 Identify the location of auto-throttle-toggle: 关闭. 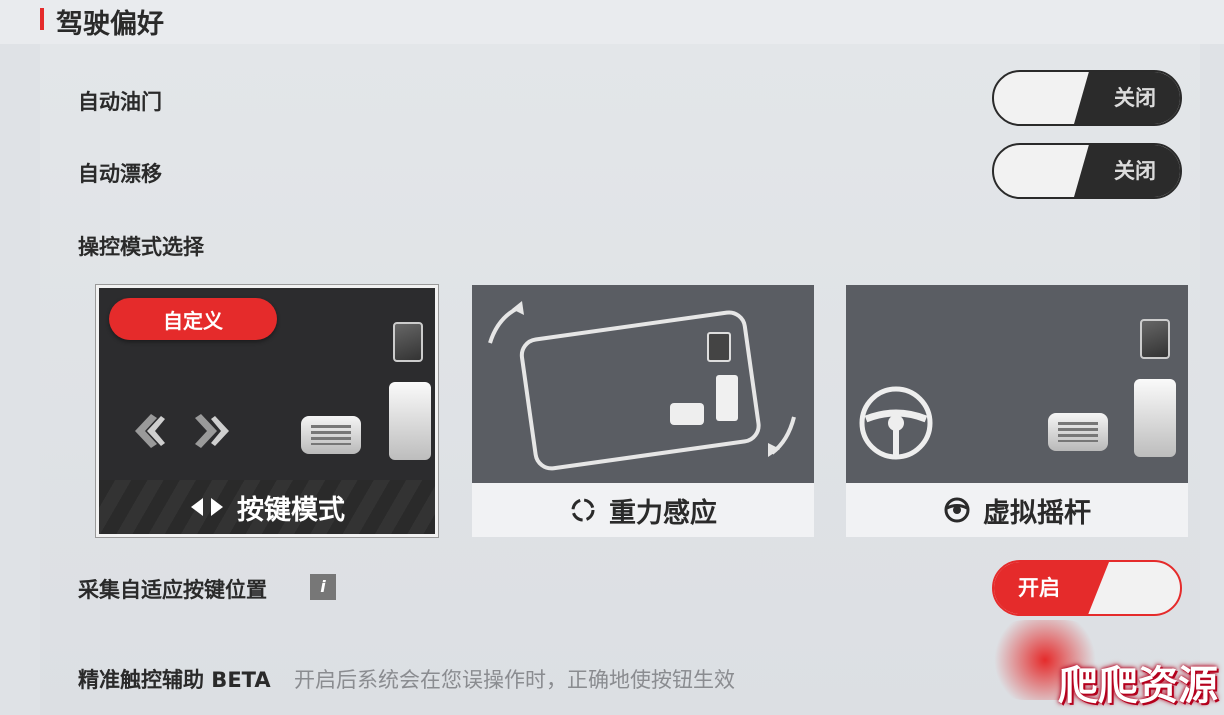
(1087, 98).